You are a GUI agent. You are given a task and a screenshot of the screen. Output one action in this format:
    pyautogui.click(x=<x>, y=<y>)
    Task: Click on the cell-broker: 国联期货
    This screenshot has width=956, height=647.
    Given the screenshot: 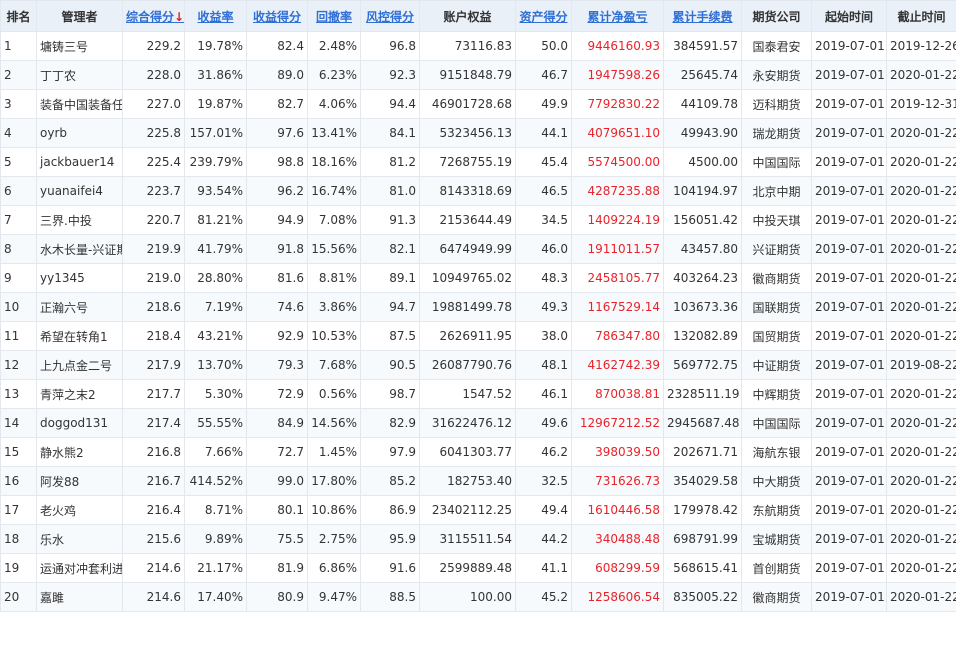 What is the action you would take?
    pyautogui.click(x=776, y=307)
    